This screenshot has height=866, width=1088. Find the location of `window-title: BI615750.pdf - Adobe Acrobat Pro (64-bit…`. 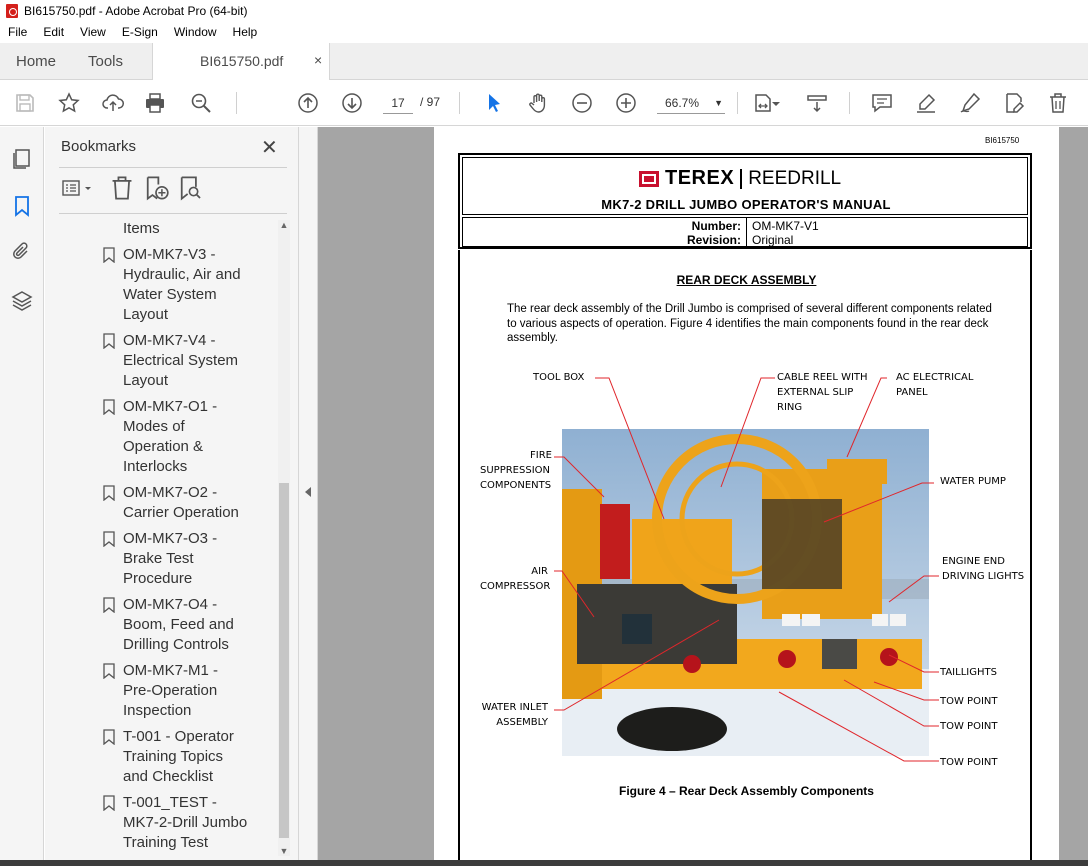

window-title: BI615750.pdf - Adobe Acrobat Pro (64-bit… is located at coordinates (136, 11).